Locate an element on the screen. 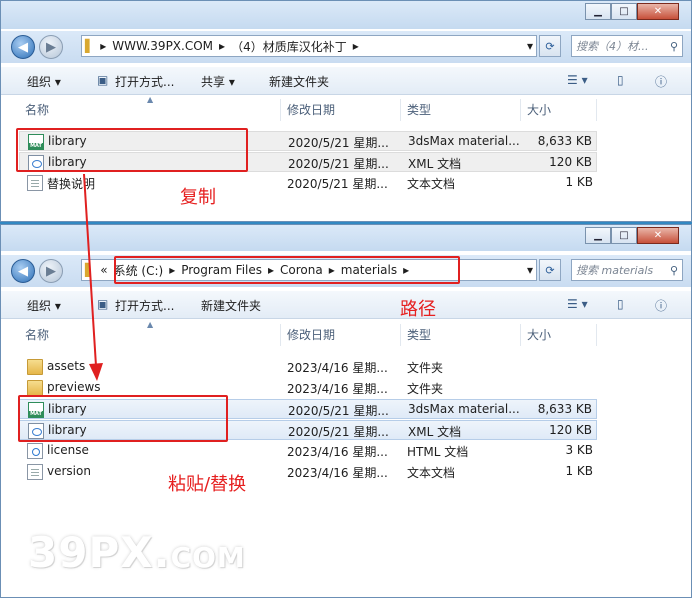 This screenshot has height=598, width=692. annotation-copy: 复制 is located at coordinates (198, 197).